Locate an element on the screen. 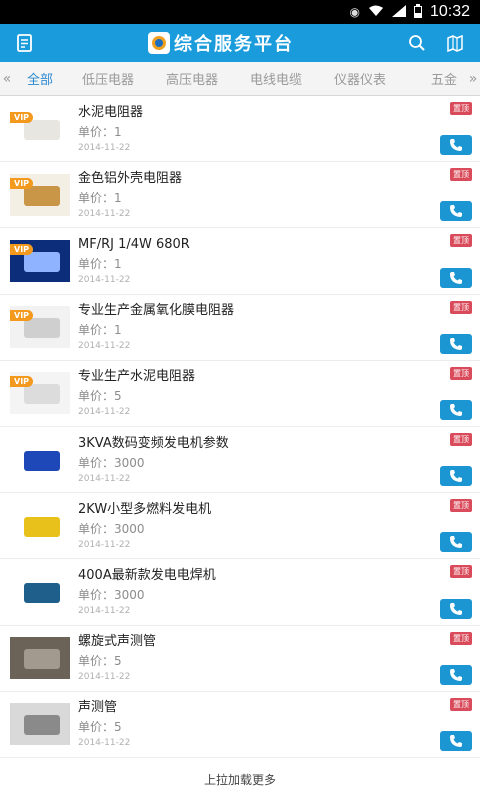  app-bar: 综合服务平台 is located at coordinates (240, 43).